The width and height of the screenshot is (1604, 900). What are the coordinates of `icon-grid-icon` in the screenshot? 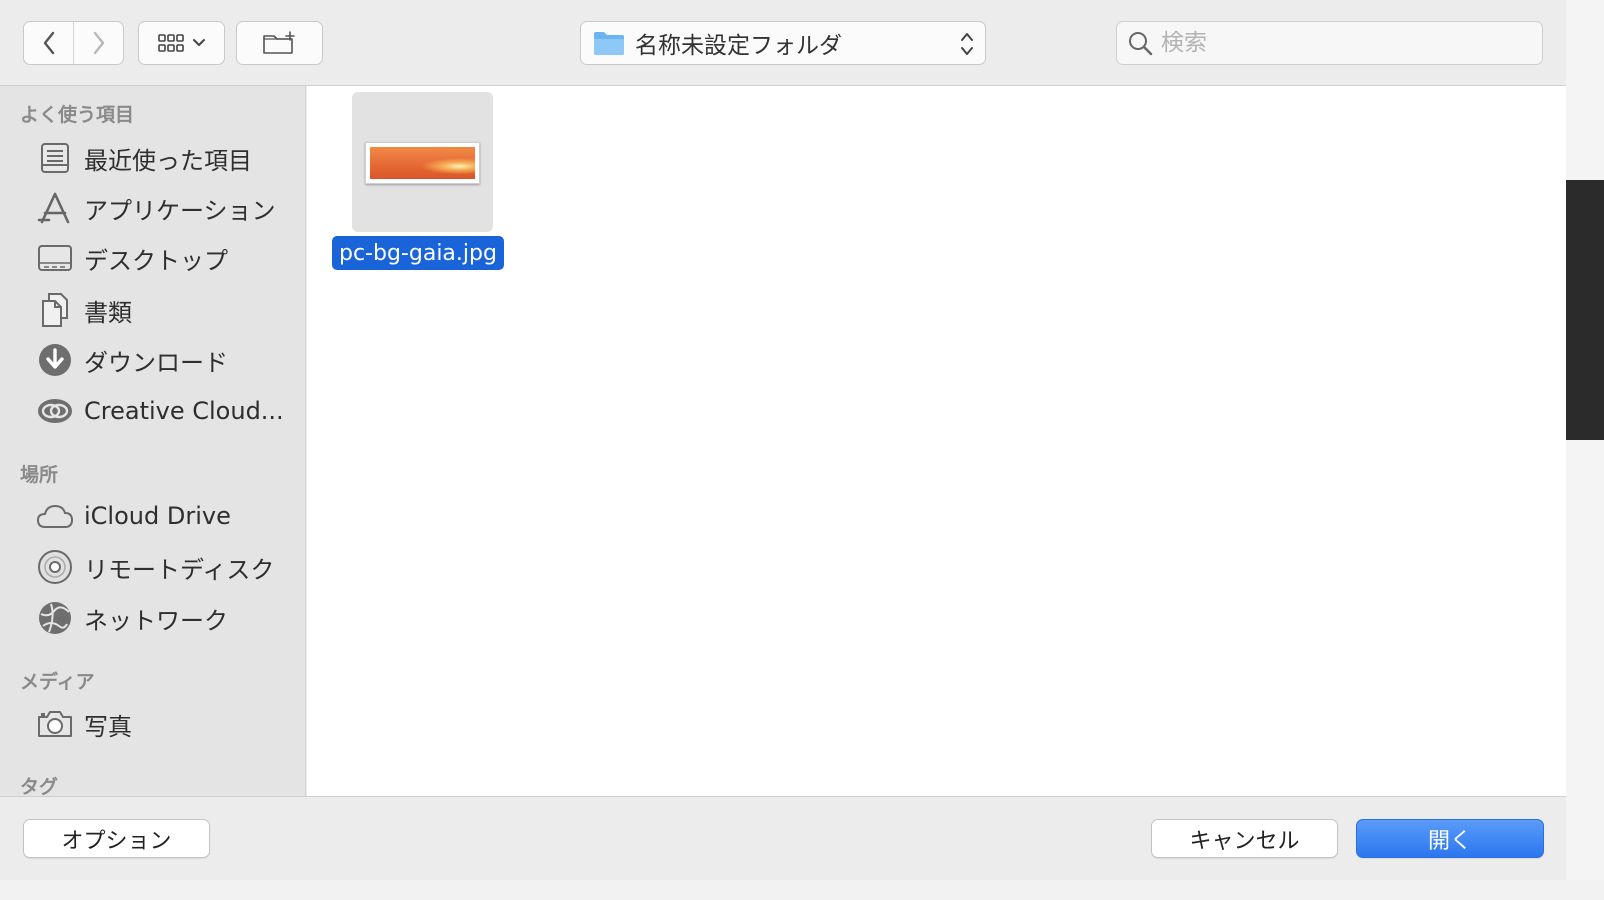 It's located at (170, 43).